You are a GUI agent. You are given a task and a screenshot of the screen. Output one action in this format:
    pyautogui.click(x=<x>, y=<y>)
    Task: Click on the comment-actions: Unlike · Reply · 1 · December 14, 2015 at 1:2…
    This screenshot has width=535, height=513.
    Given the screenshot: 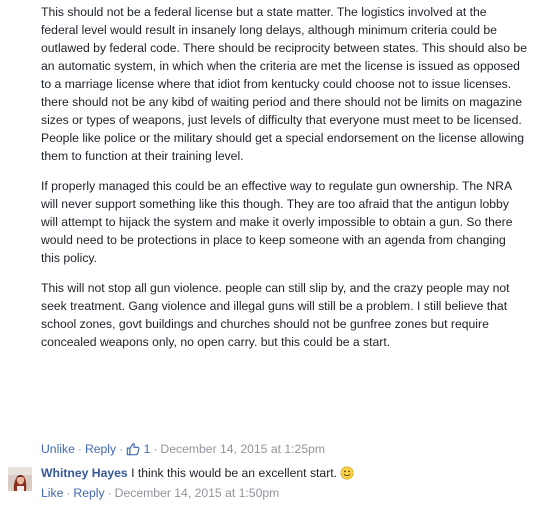 What is the action you would take?
    pyautogui.click(x=183, y=449)
    